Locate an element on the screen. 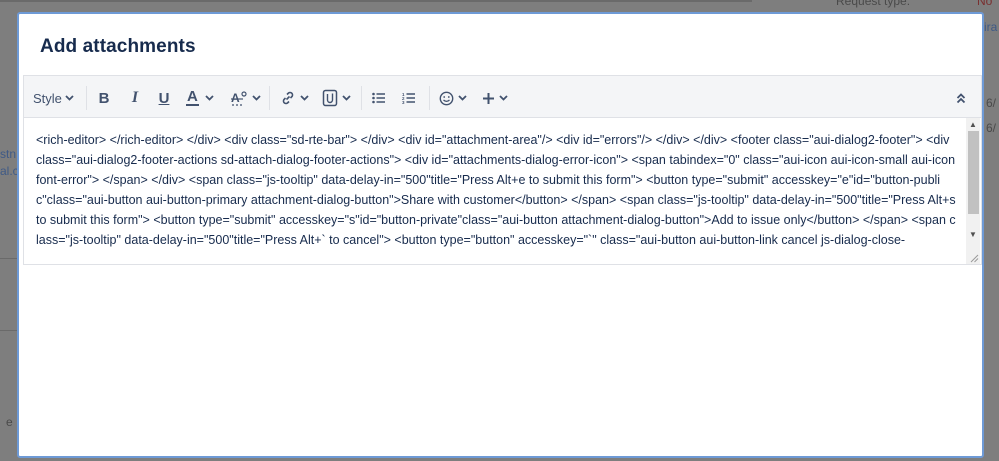  underline-button: U is located at coordinates (164, 98).